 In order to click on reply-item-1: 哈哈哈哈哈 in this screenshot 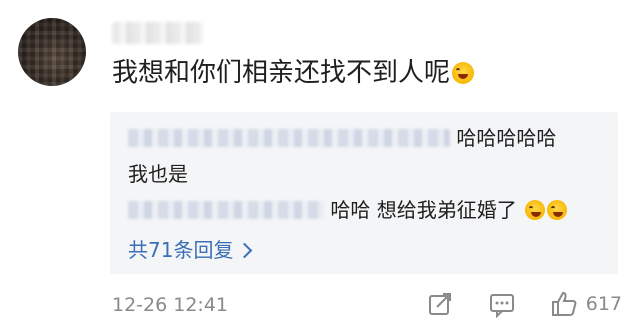, I will do `click(342, 136)`.